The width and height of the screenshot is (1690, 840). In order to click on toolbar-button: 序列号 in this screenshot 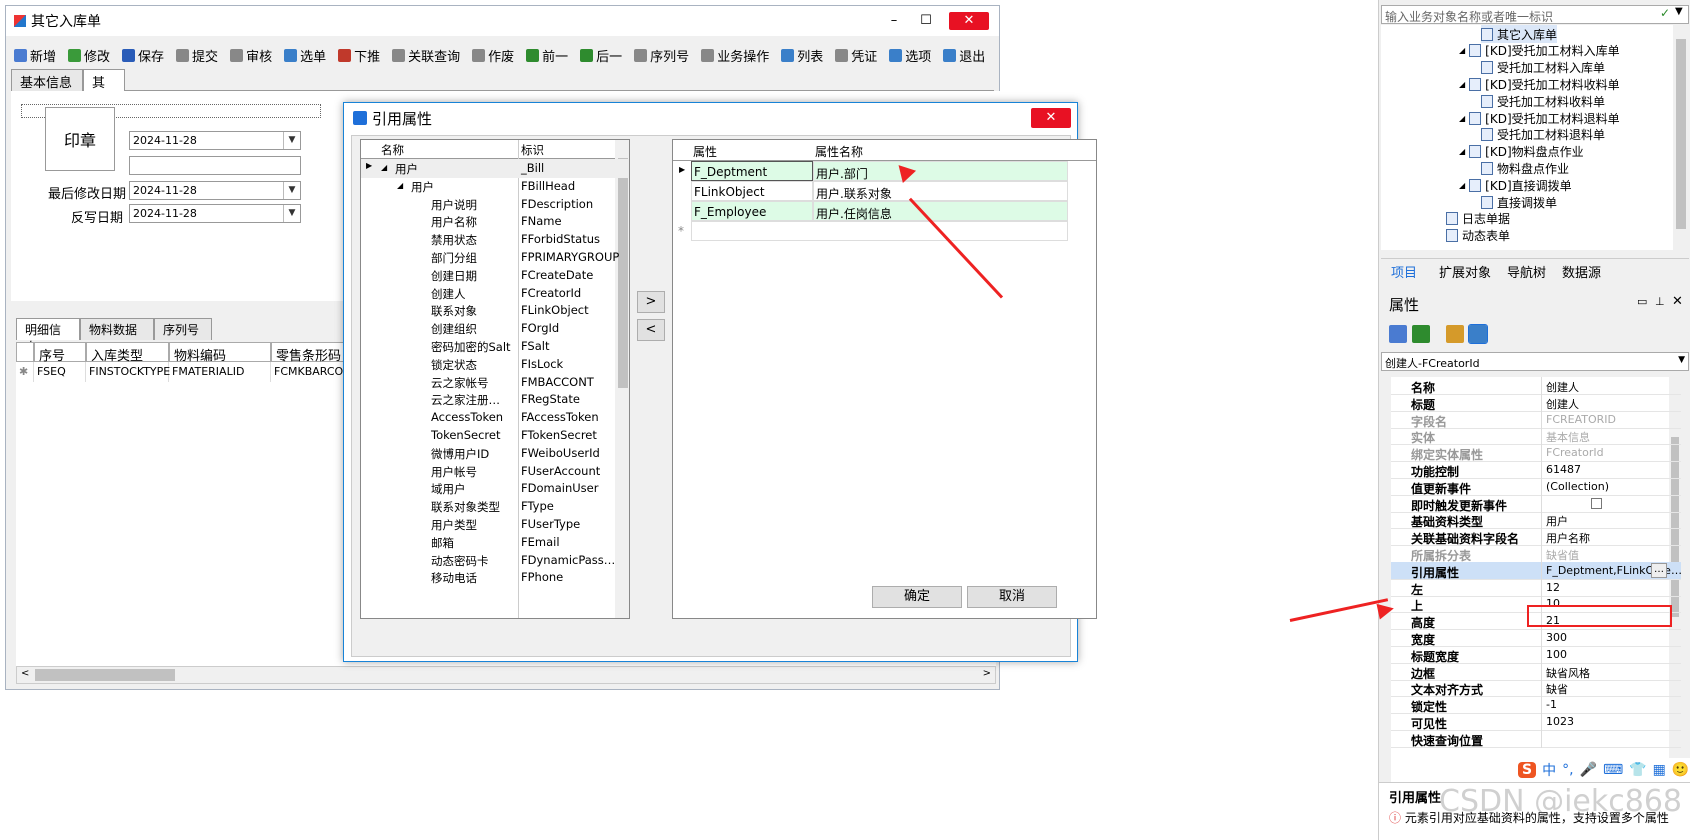, I will do `click(661, 55)`.